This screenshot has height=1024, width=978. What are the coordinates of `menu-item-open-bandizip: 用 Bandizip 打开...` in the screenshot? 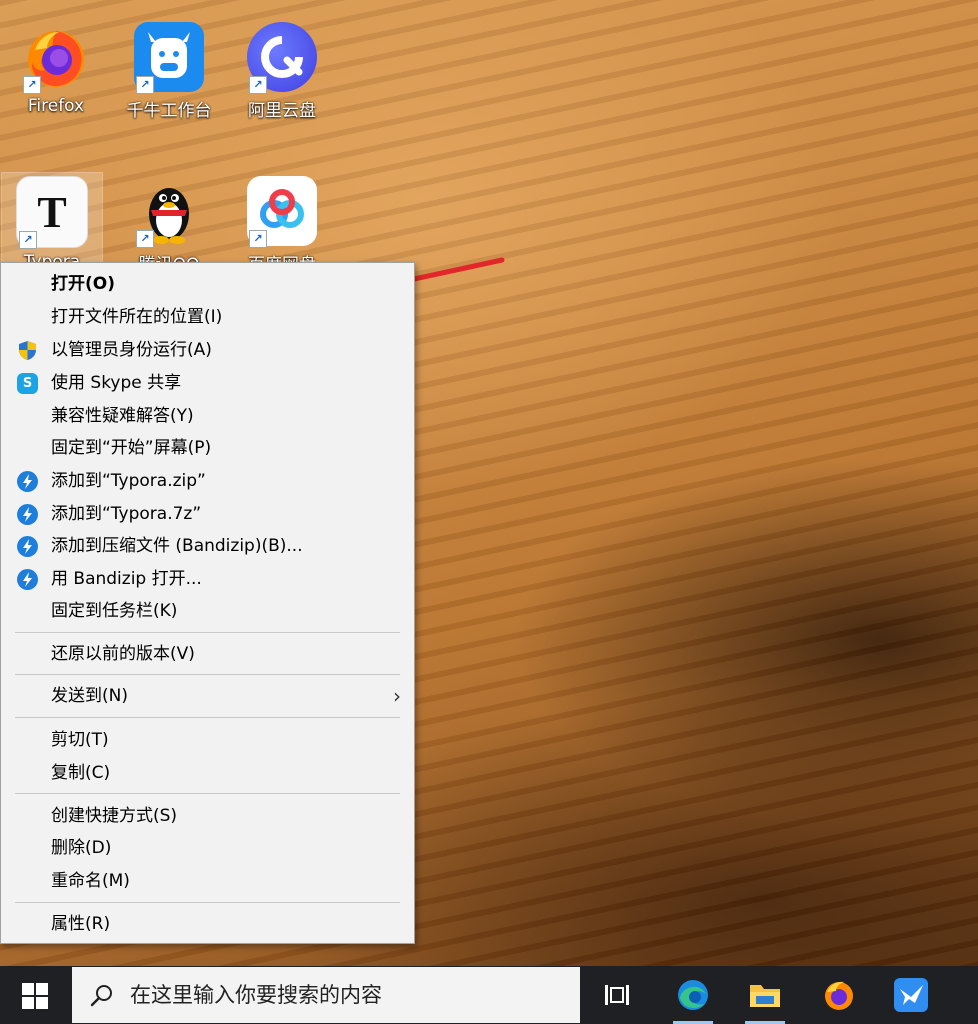 It's located at (207, 579).